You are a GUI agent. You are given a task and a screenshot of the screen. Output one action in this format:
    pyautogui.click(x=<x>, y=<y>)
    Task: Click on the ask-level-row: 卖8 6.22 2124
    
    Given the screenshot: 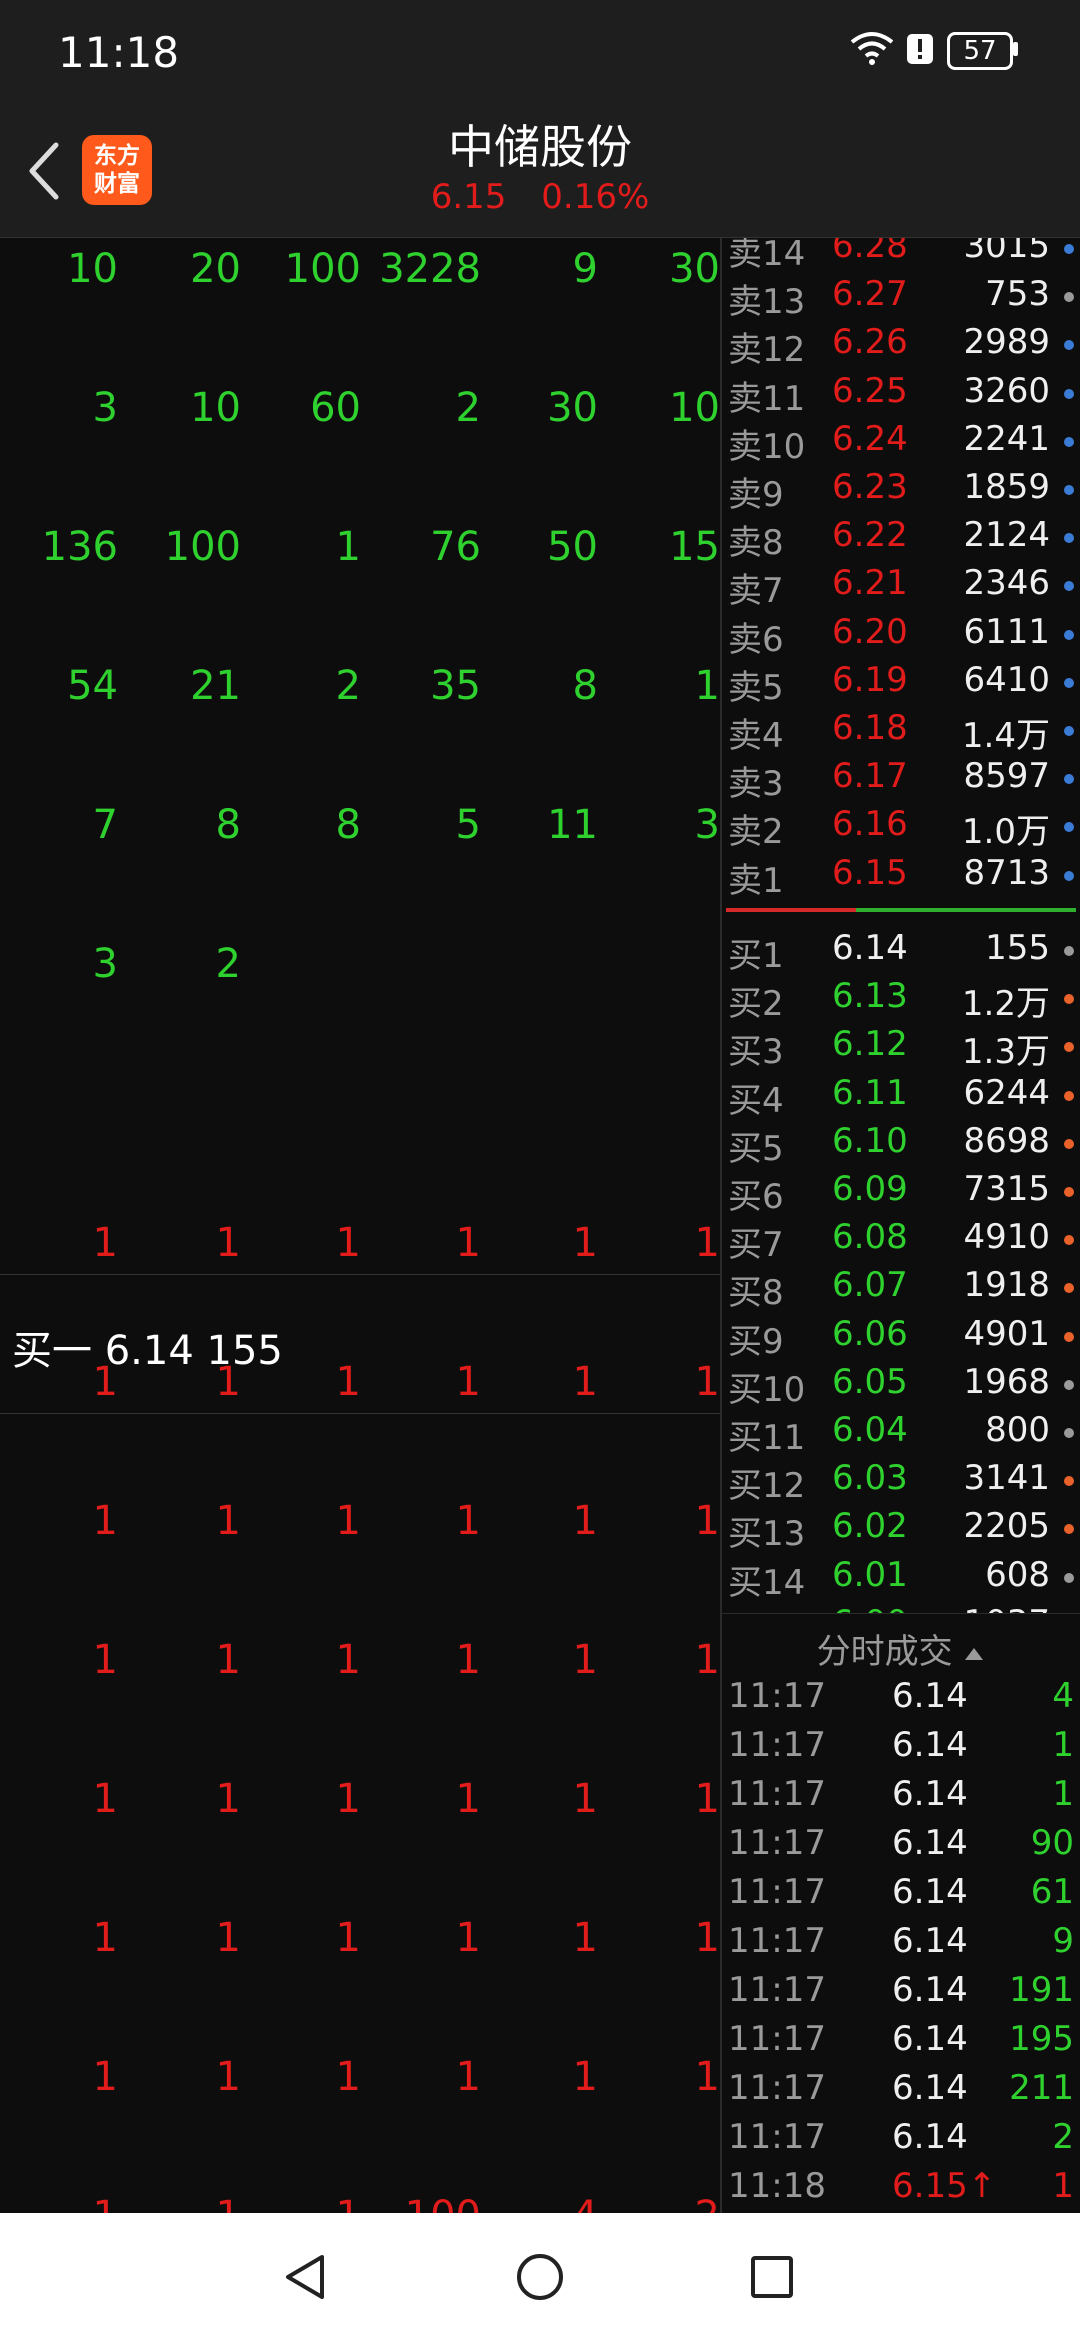 What is the action you would take?
    pyautogui.click(x=901, y=539)
    